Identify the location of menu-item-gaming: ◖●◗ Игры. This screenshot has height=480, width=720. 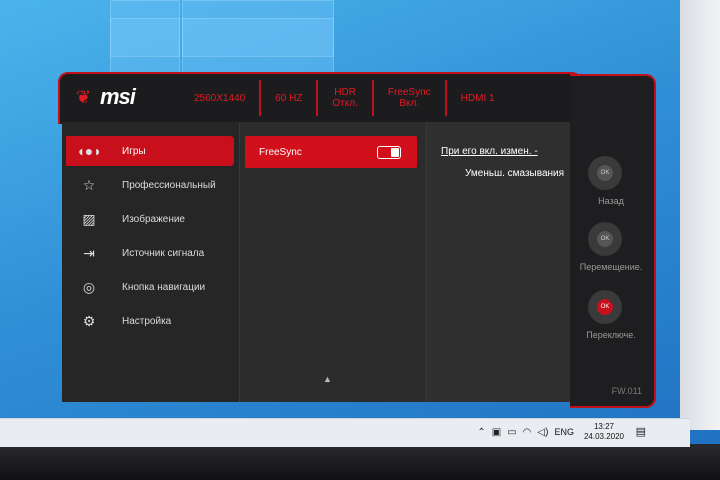
(150, 151).